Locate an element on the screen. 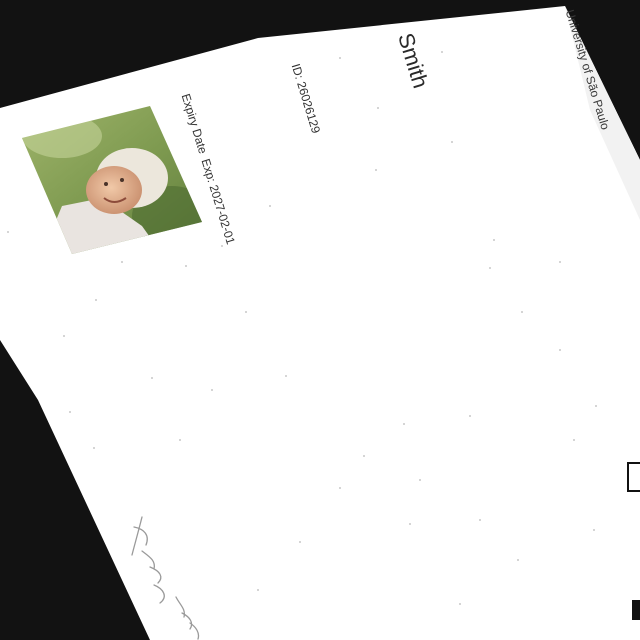 The image size is (640, 640). corner-mark-lower is located at coordinates (636, 610).